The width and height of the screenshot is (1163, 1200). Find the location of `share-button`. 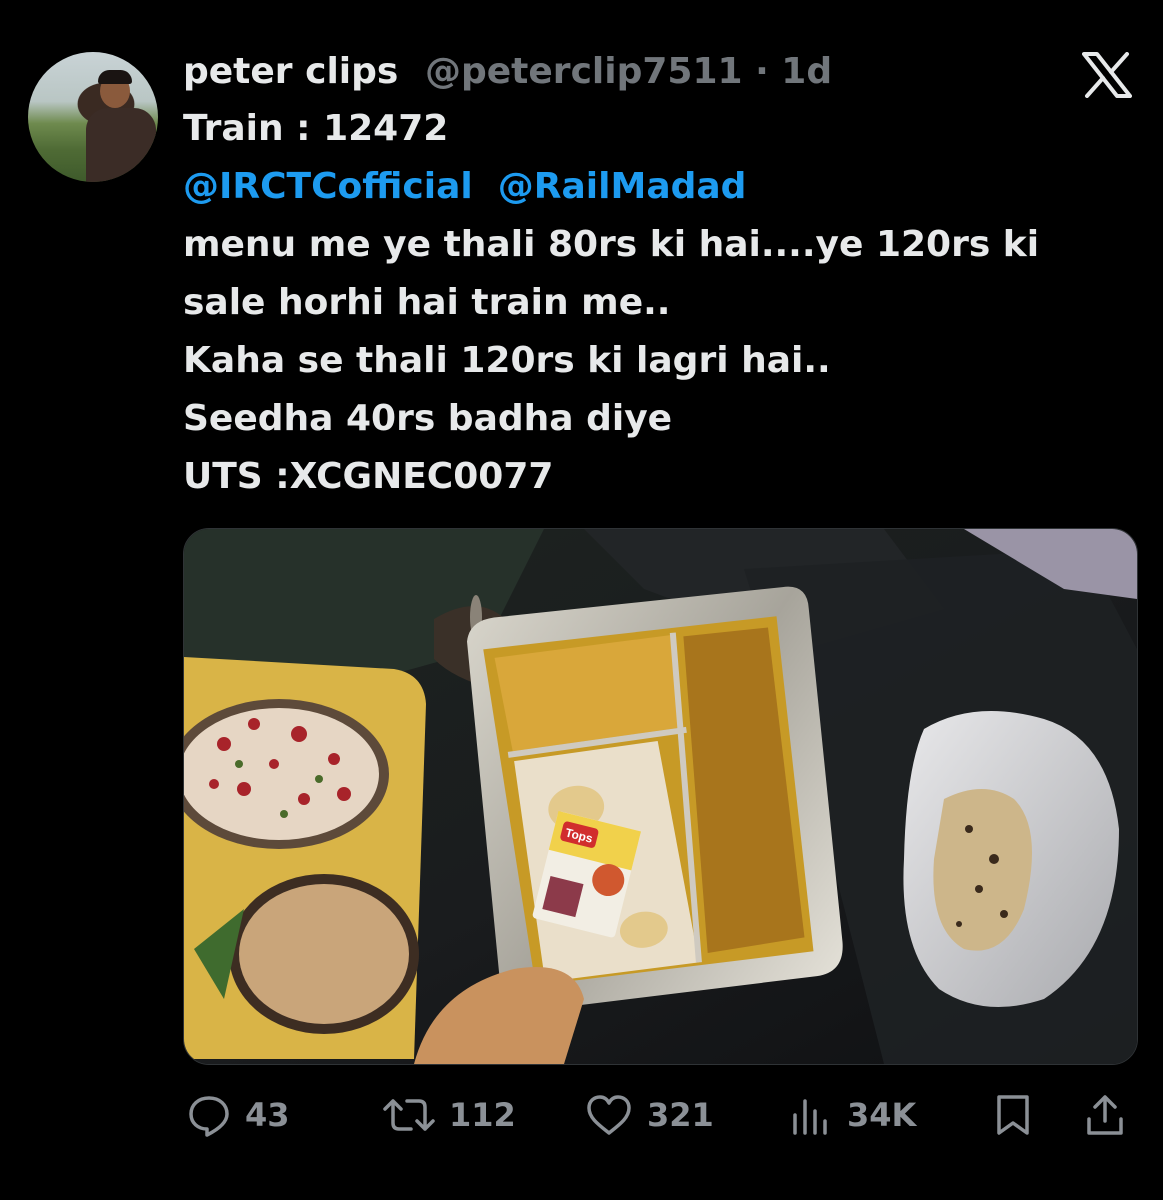

share-button is located at coordinates (1105, 1115).